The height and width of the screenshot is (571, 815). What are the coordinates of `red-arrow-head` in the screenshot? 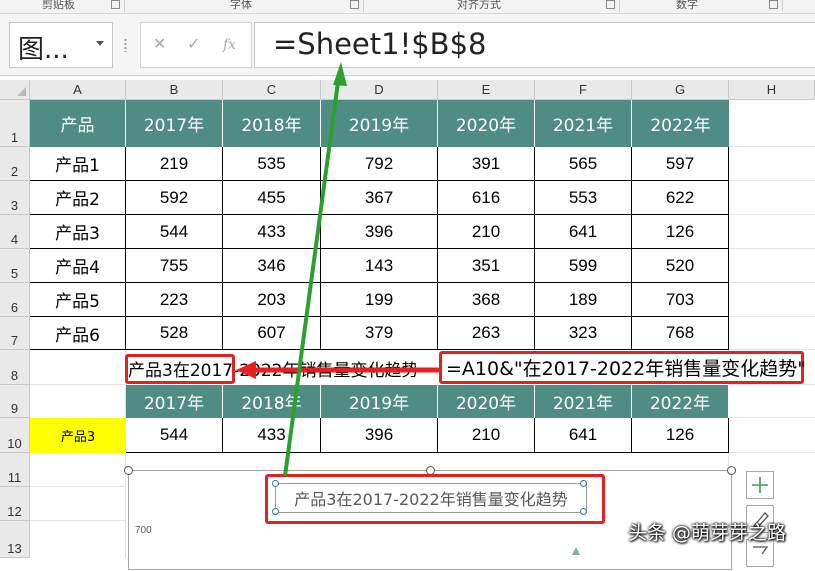 It's located at (246, 370).